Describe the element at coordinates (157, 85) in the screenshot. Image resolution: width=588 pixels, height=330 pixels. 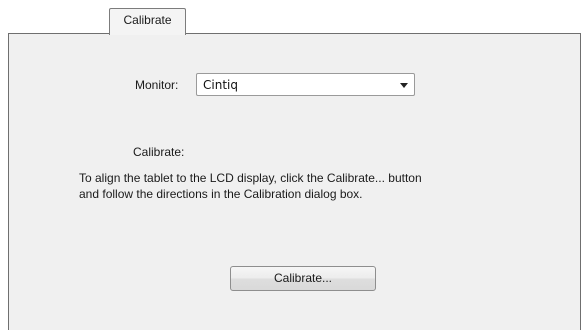
I see `monitor-label: Monitor:` at that location.